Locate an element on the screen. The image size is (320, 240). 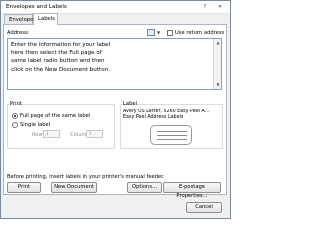
single-label-radio is located at coordinates (15, 125).